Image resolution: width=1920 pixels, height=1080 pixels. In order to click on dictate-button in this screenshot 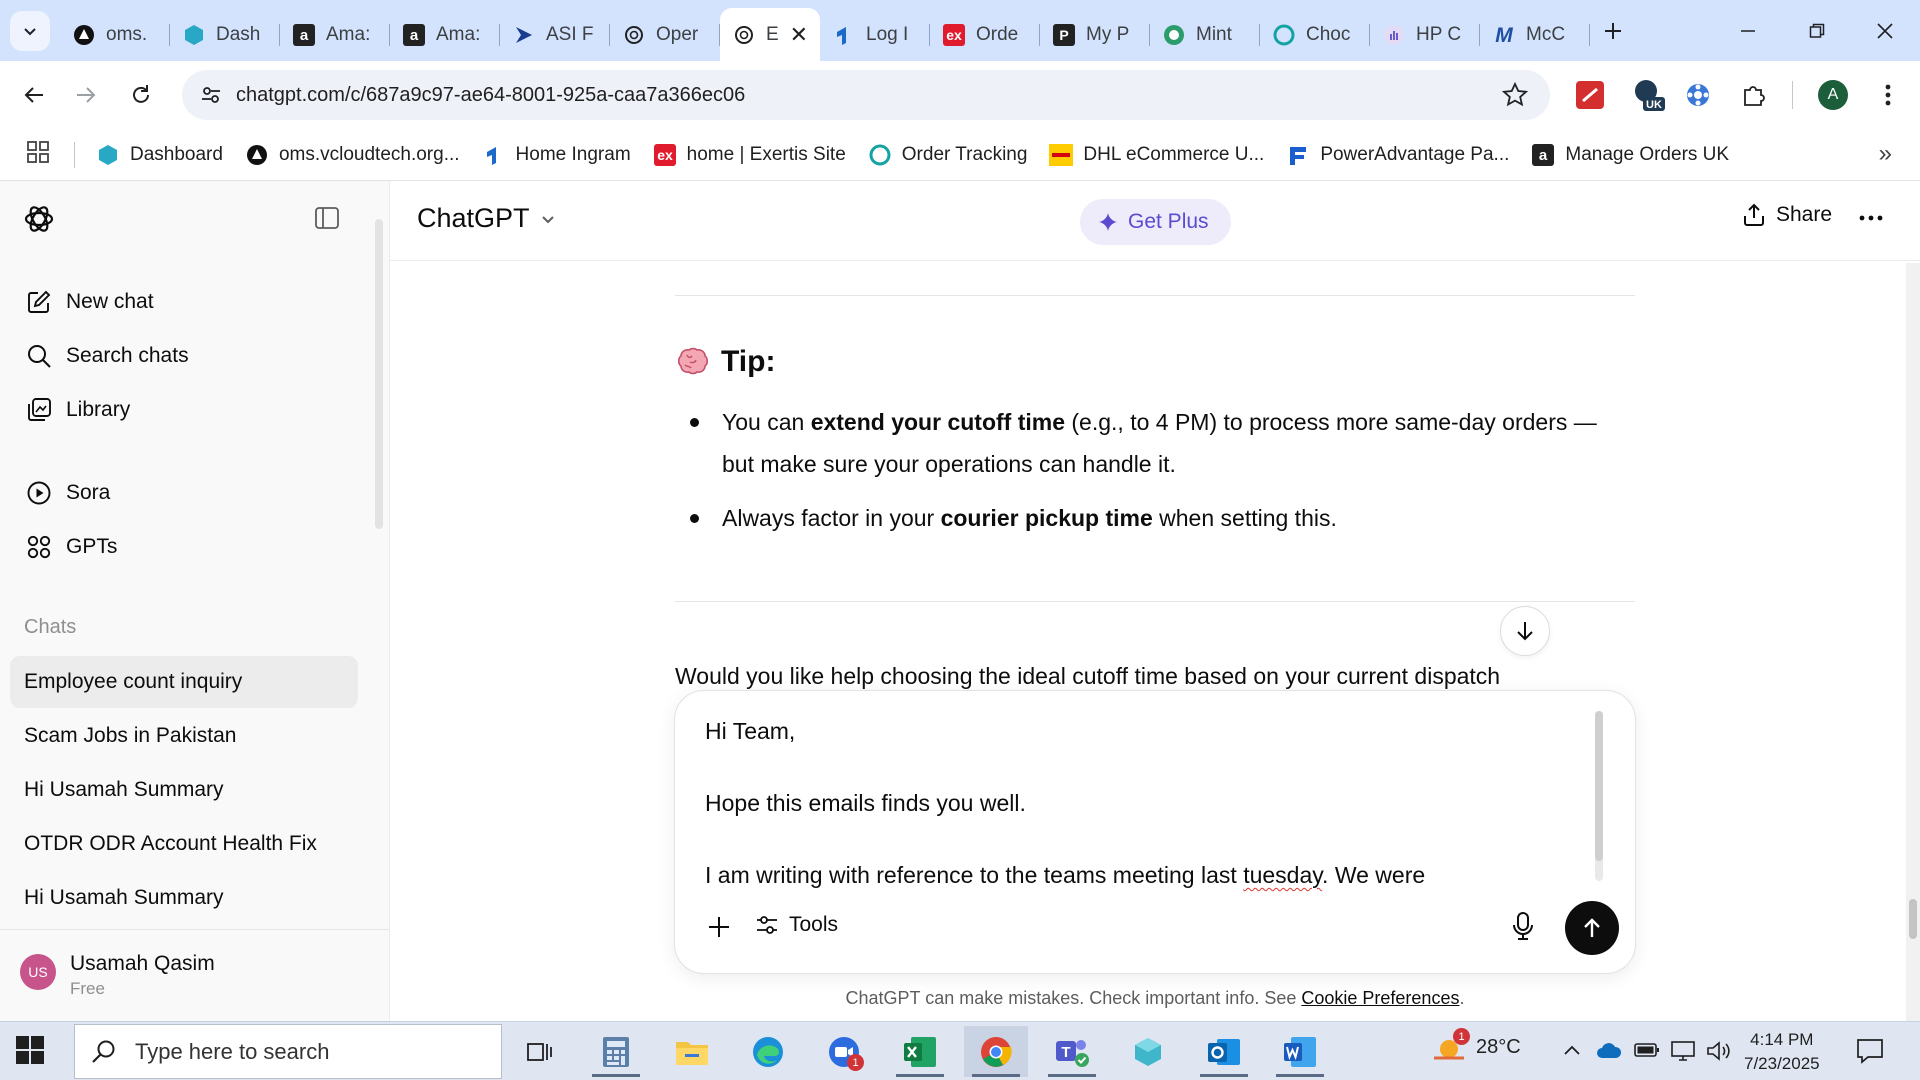, I will do `click(1523, 926)`.